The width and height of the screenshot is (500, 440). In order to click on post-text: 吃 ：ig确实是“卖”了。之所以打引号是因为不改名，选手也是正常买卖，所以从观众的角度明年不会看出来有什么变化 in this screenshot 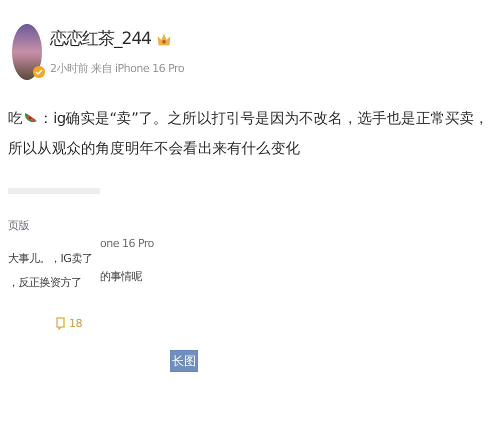, I will do `click(249, 133)`.